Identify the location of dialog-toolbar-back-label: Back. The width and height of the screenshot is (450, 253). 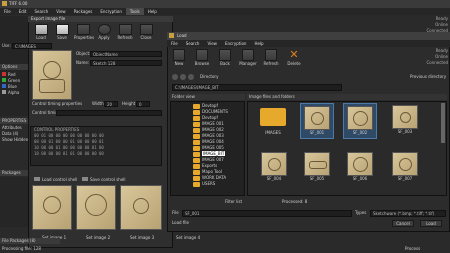
(225, 63).